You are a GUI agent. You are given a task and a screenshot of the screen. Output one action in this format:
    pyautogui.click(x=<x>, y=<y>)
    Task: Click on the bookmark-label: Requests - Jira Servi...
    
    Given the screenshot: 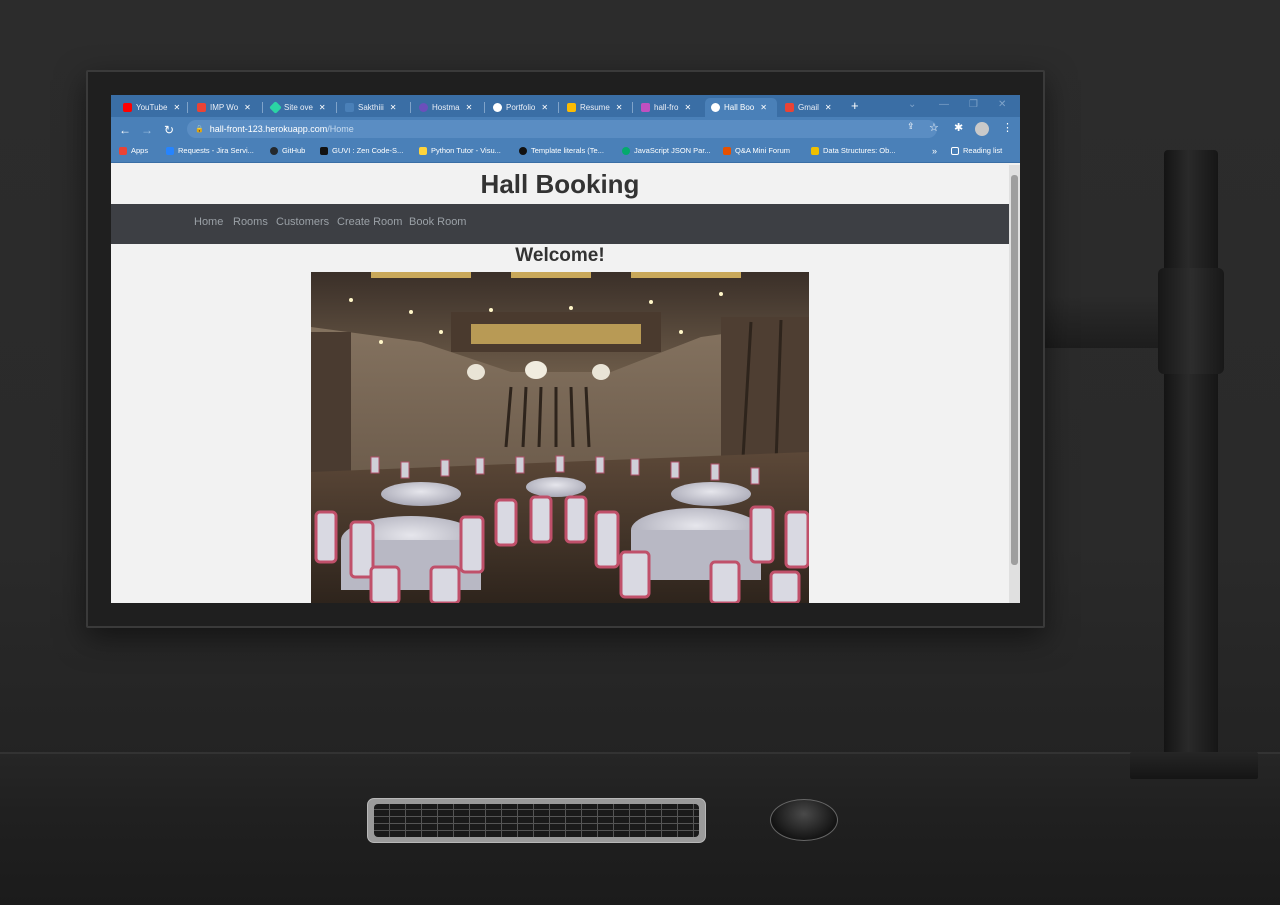 What is the action you would take?
    pyautogui.click(x=216, y=150)
    